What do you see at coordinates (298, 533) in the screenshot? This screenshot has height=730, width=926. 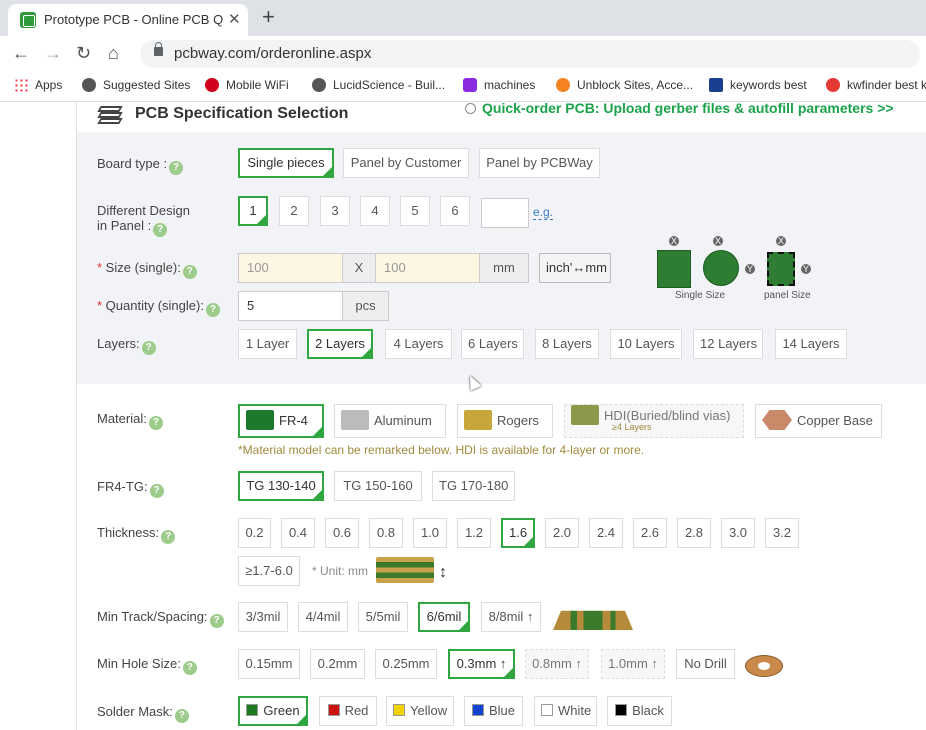 I see `thickness-0-4: 0.4` at bounding box center [298, 533].